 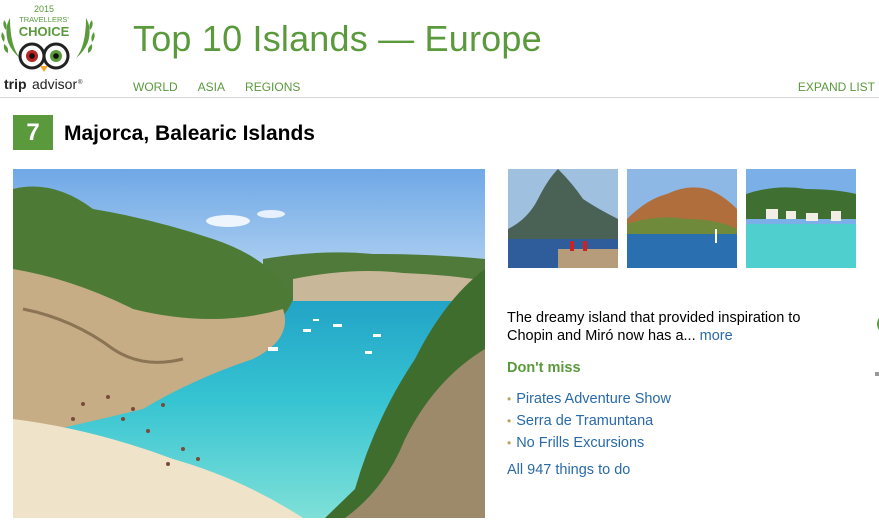 What do you see at coordinates (54, 84) in the screenshot?
I see `brand-advisor: advisor` at bounding box center [54, 84].